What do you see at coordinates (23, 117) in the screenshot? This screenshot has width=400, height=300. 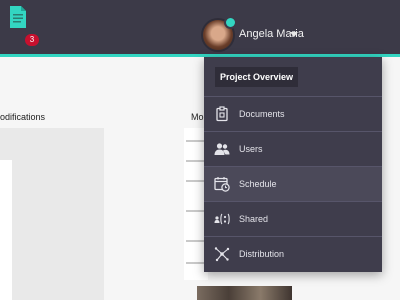 I see `section-title-modifications: odifications` at bounding box center [23, 117].